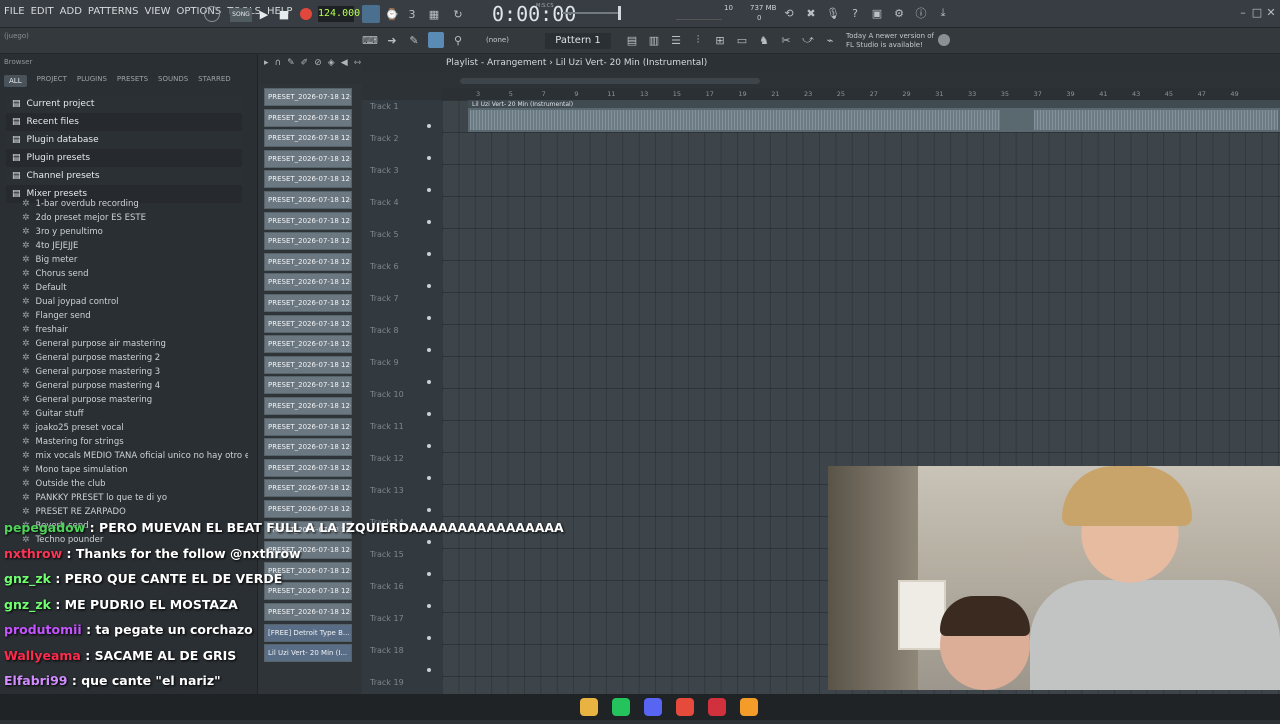 The height and width of the screenshot is (724, 1280). I want to click on pattern-selector: Pattern 1, so click(578, 41).